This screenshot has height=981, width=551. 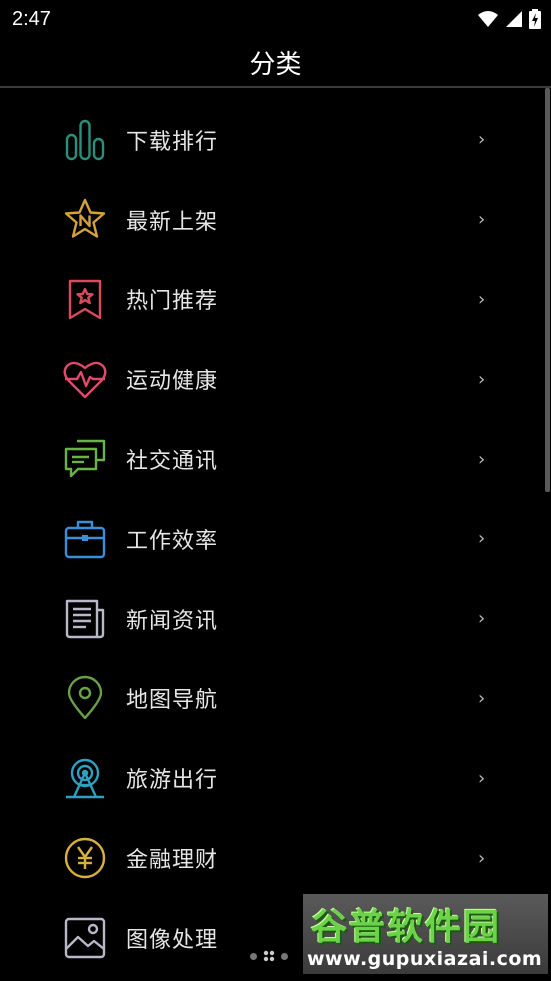 I want to click on chat-bubbles-icon, so click(x=85, y=458).